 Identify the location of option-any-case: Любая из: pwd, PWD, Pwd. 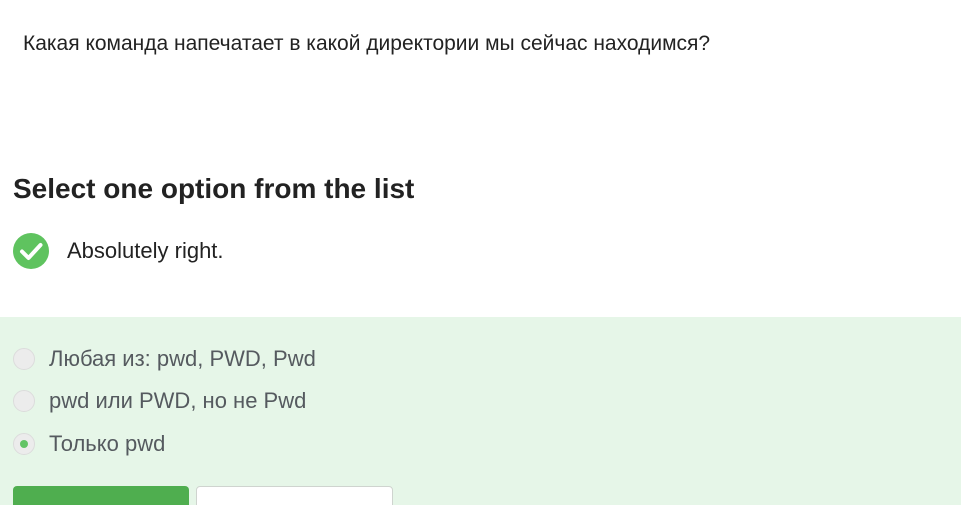
(164, 359).